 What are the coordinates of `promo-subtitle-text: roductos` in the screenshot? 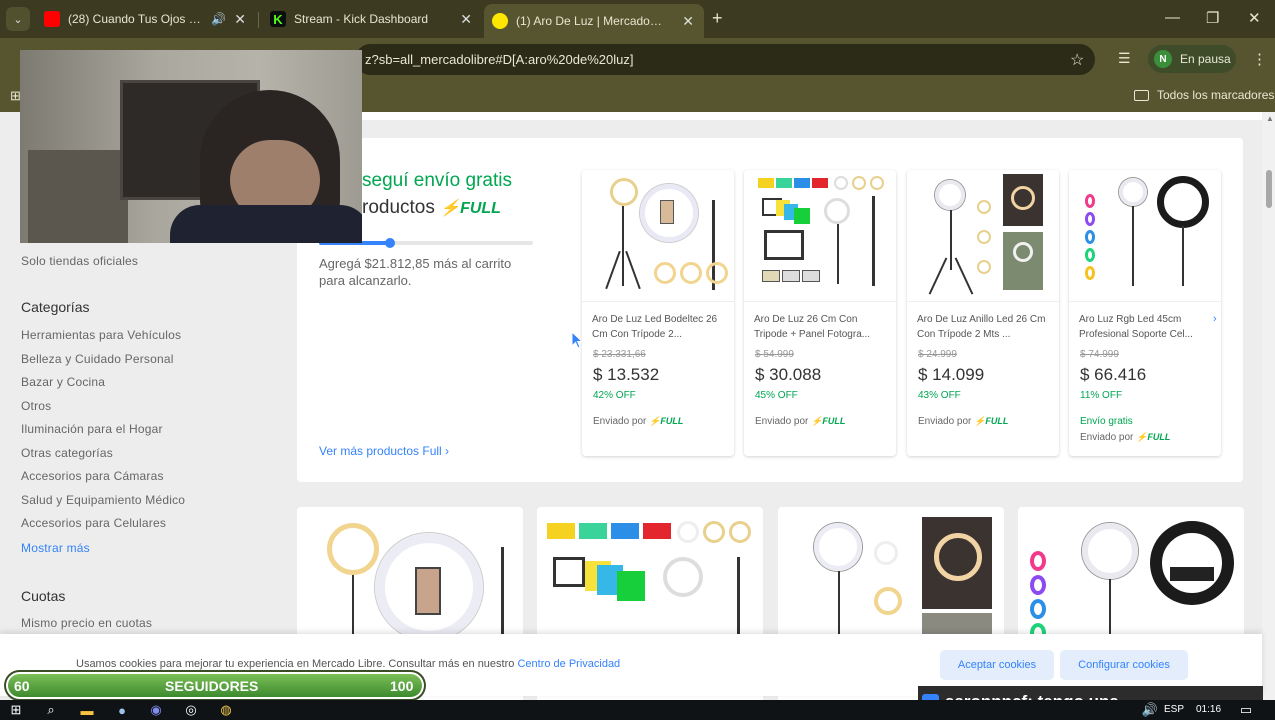 It's located at (398, 207).